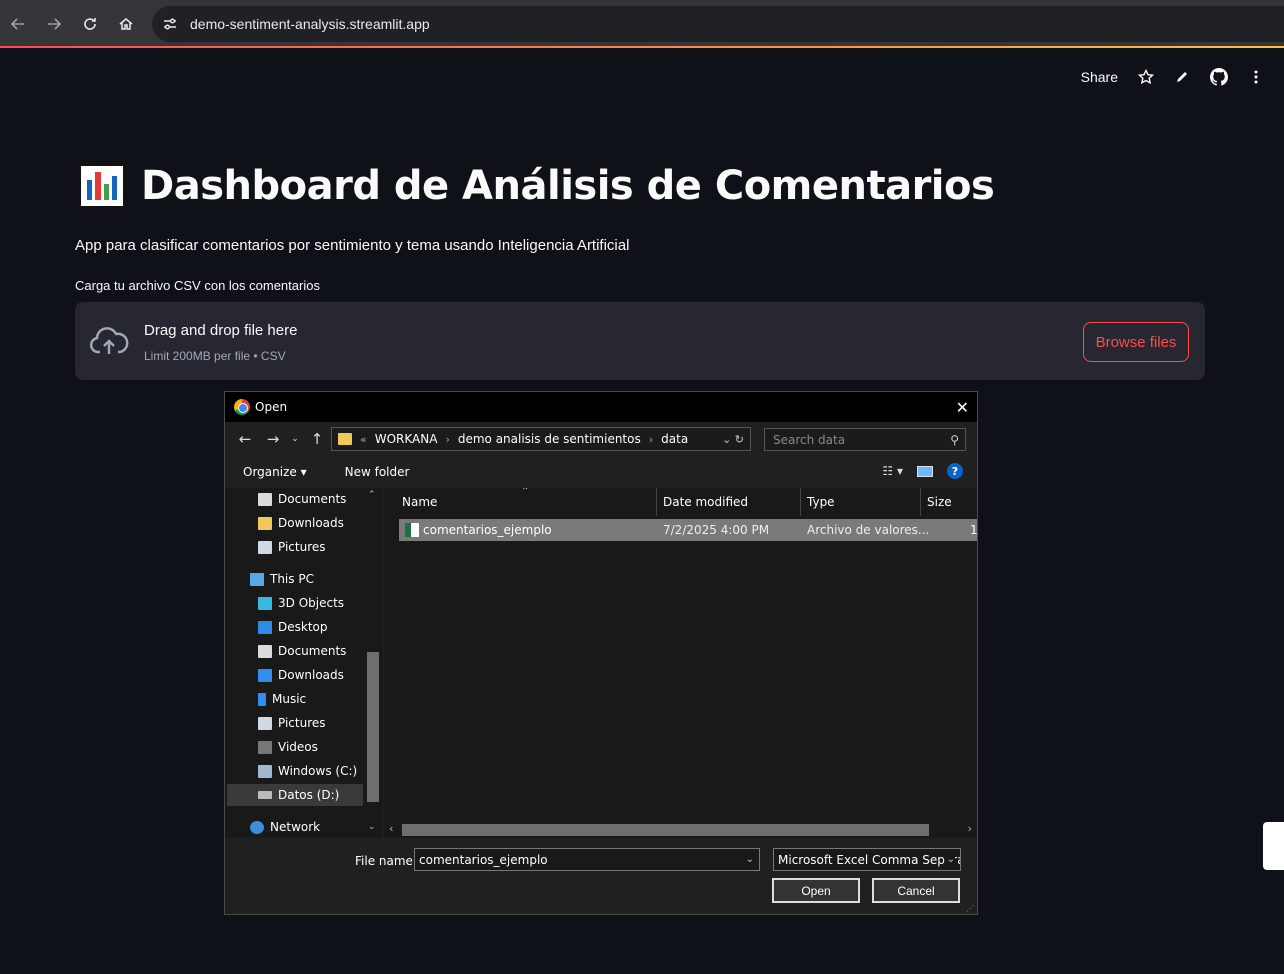  What do you see at coordinates (962, 407) in the screenshot?
I see `close-icon: ✕` at bounding box center [962, 407].